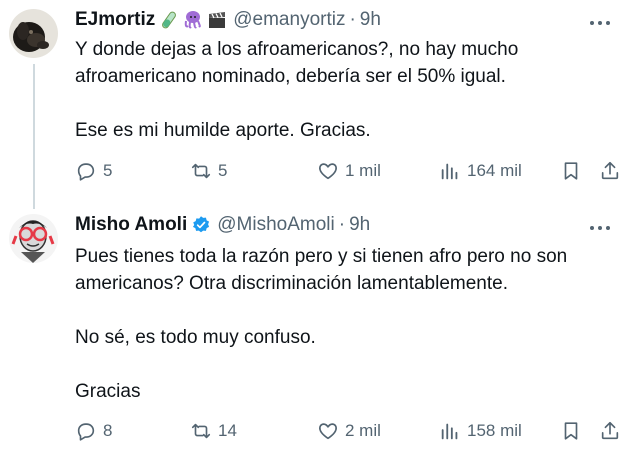 The width and height of the screenshot is (627, 459). What do you see at coordinates (195, 337) in the screenshot?
I see `tweet-line: No sé, es todo muy confuso.` at bounding box center [195, 337].